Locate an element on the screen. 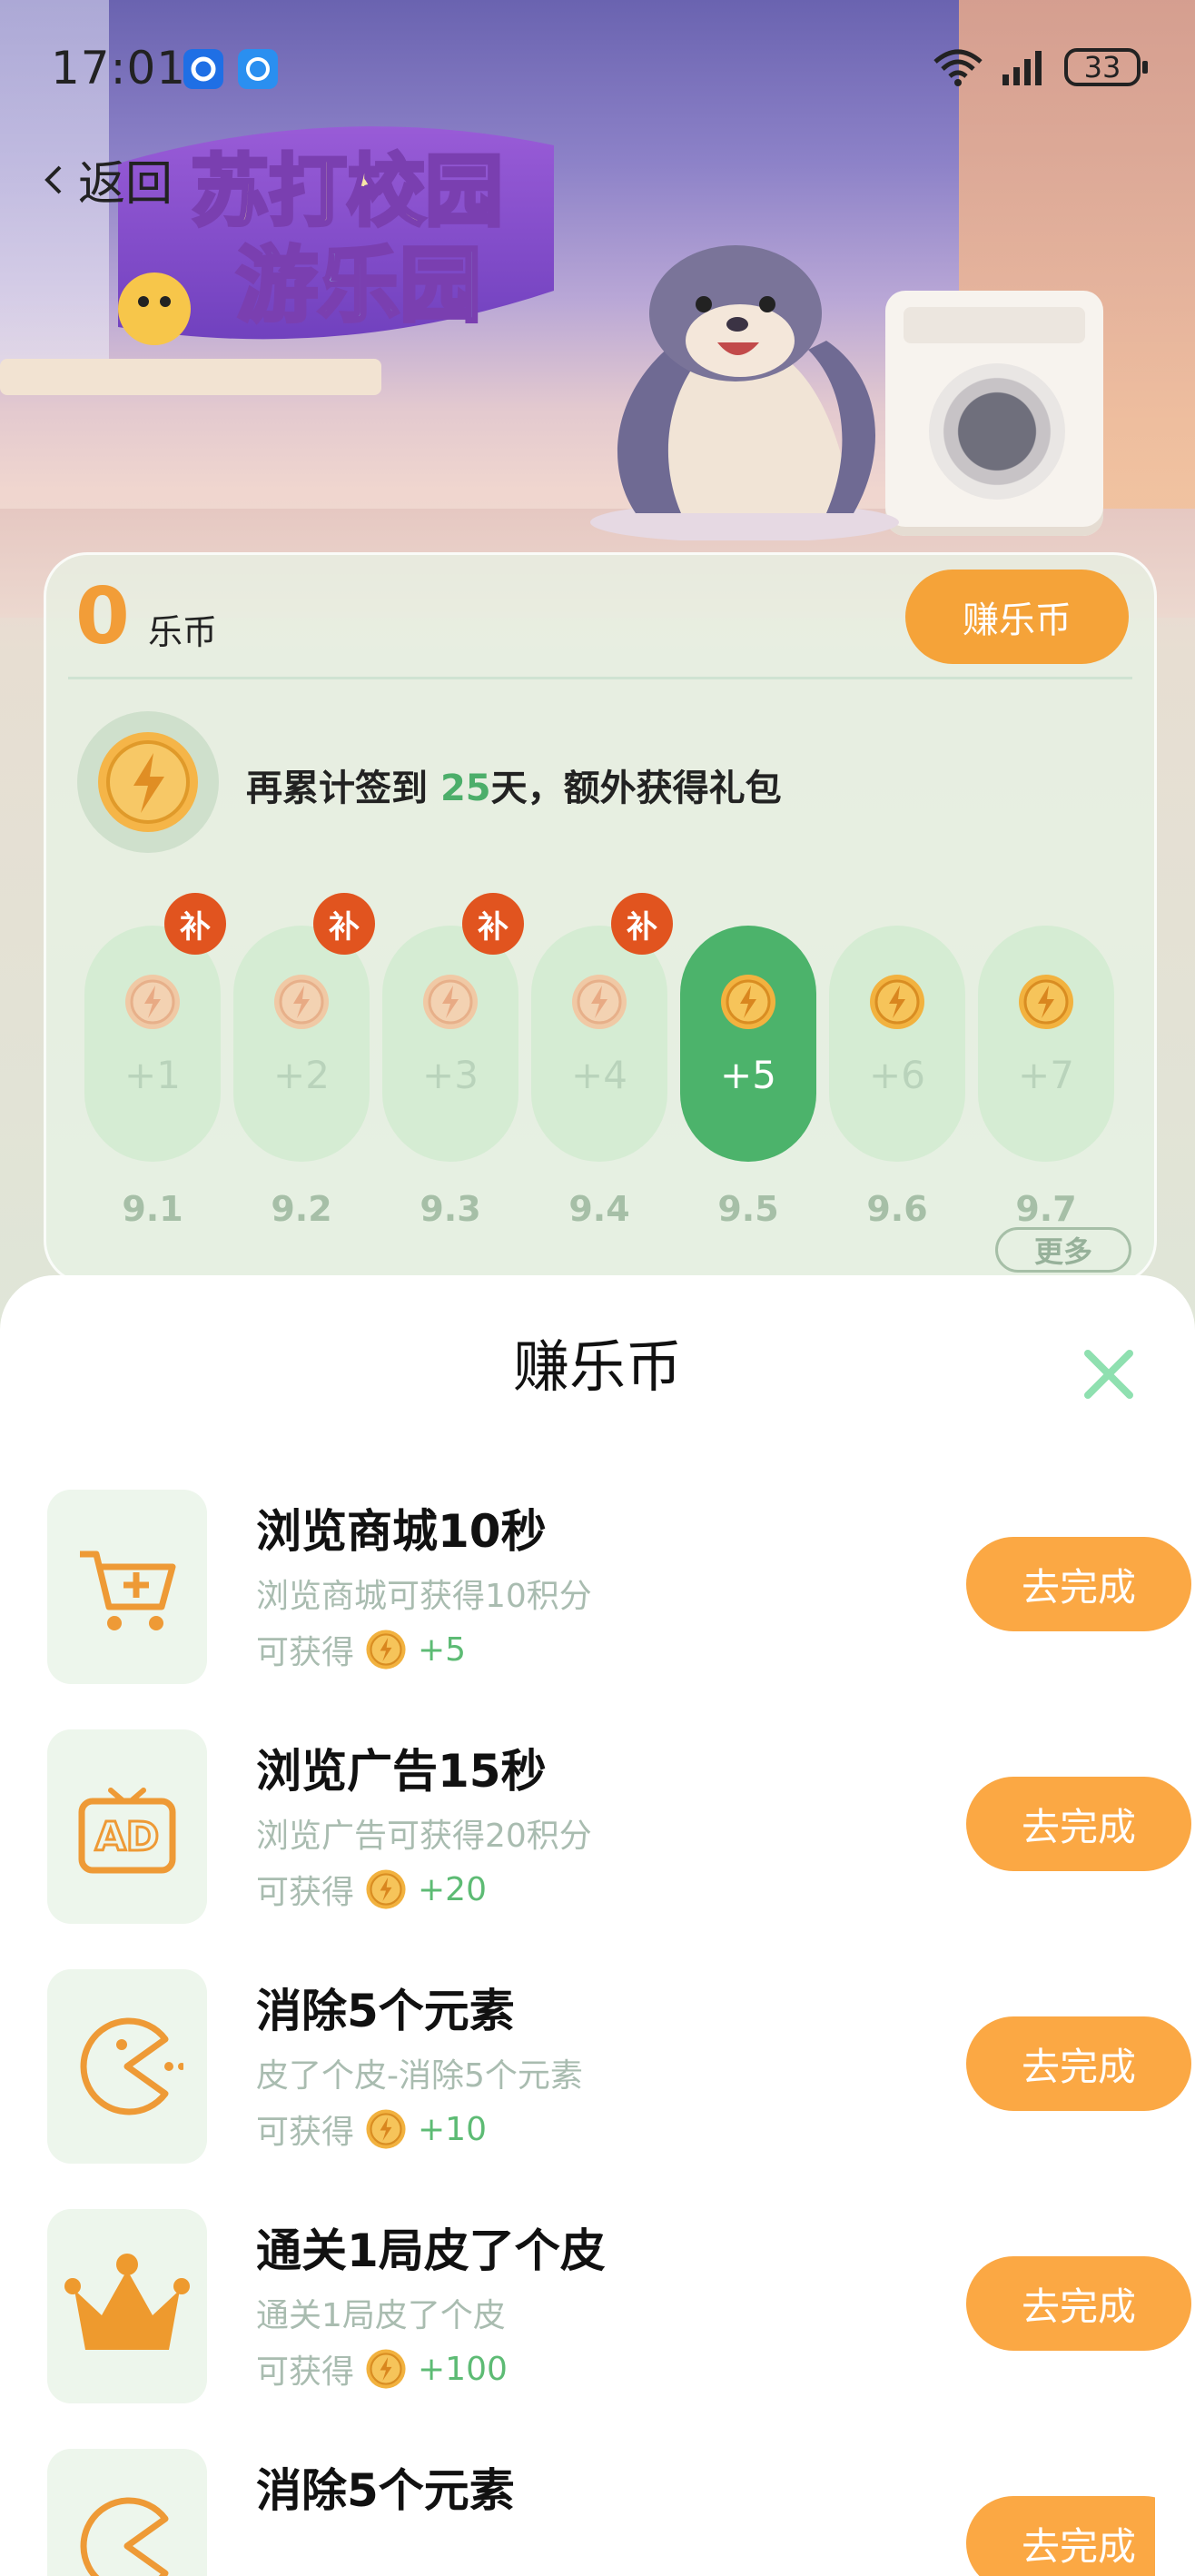 The height and width of the screenshot is (2576, 1195). signal-icon is located at coordinates (1022, 68).